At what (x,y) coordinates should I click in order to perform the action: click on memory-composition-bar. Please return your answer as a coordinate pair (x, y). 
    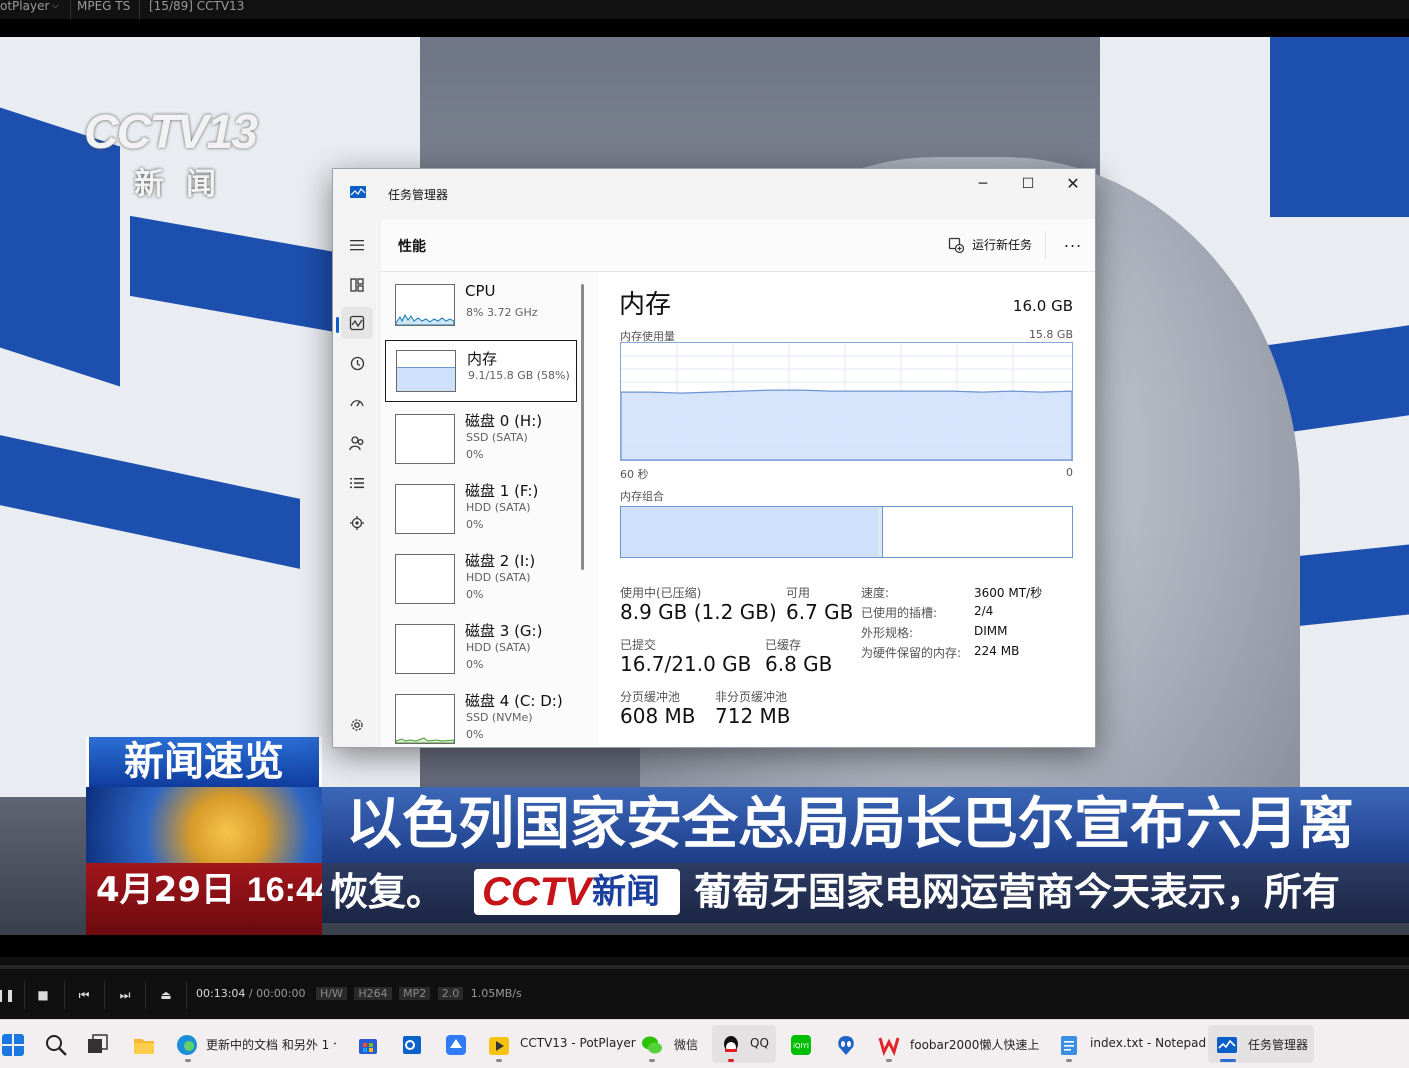
    Looking at the image, I should click on (846, 532).